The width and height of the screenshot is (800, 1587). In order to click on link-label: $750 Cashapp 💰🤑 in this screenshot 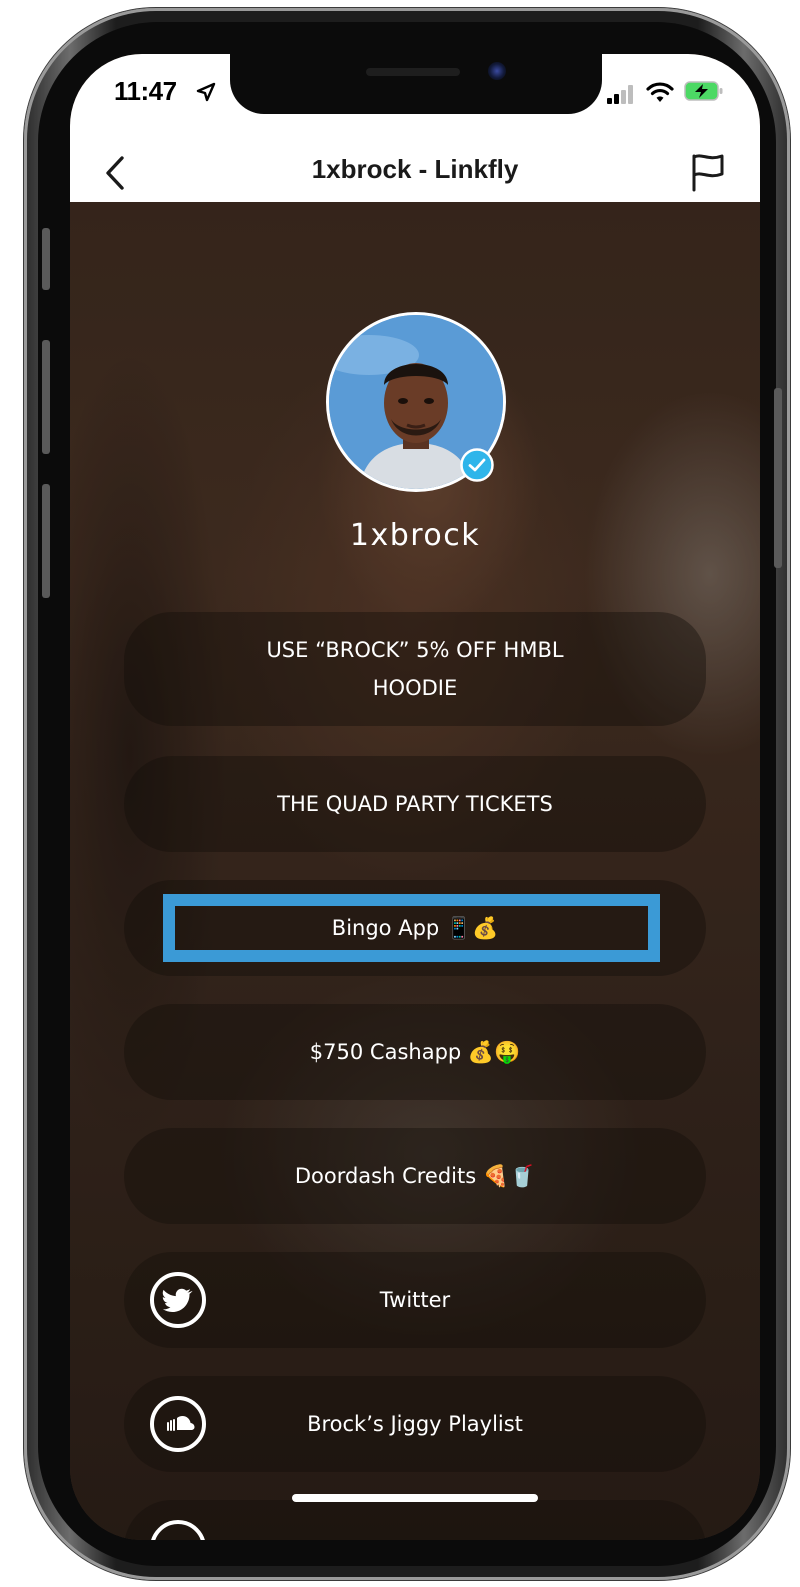, I will do `click(415, 1052)`.